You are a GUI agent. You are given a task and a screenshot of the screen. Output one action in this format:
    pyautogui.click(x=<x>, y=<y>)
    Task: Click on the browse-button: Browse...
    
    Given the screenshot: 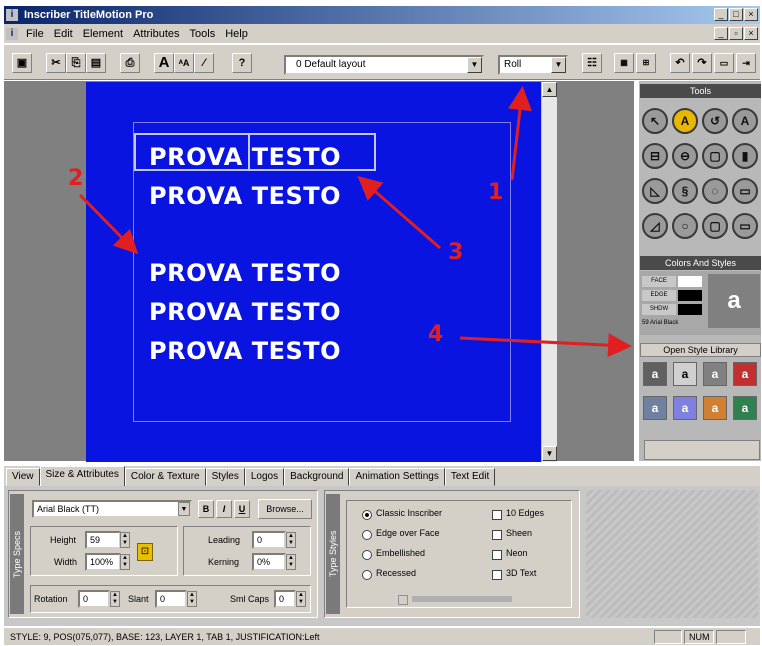 What is the action you would take?
    pyautogui.click(x=285, y=509)
    